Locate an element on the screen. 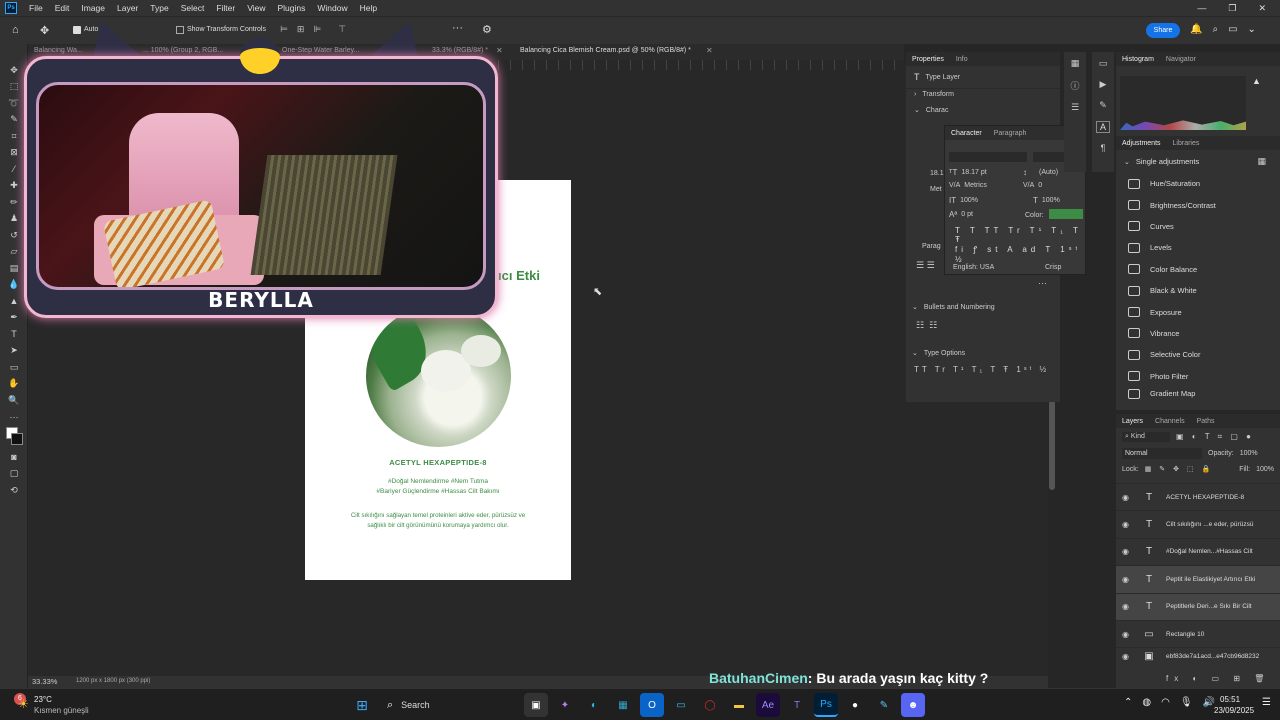 This screenshot has width=1280, height=720. type-options-label: Type Options is located at coordinates (944, 353).